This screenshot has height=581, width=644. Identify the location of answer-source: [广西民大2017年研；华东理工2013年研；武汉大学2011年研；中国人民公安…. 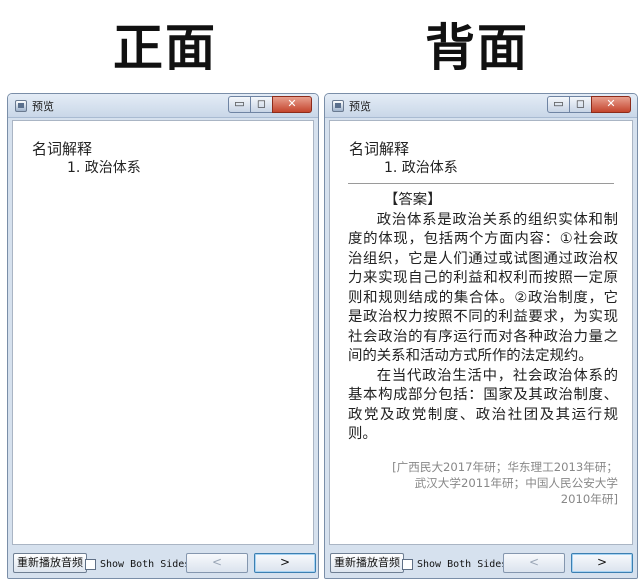
(505, 482).